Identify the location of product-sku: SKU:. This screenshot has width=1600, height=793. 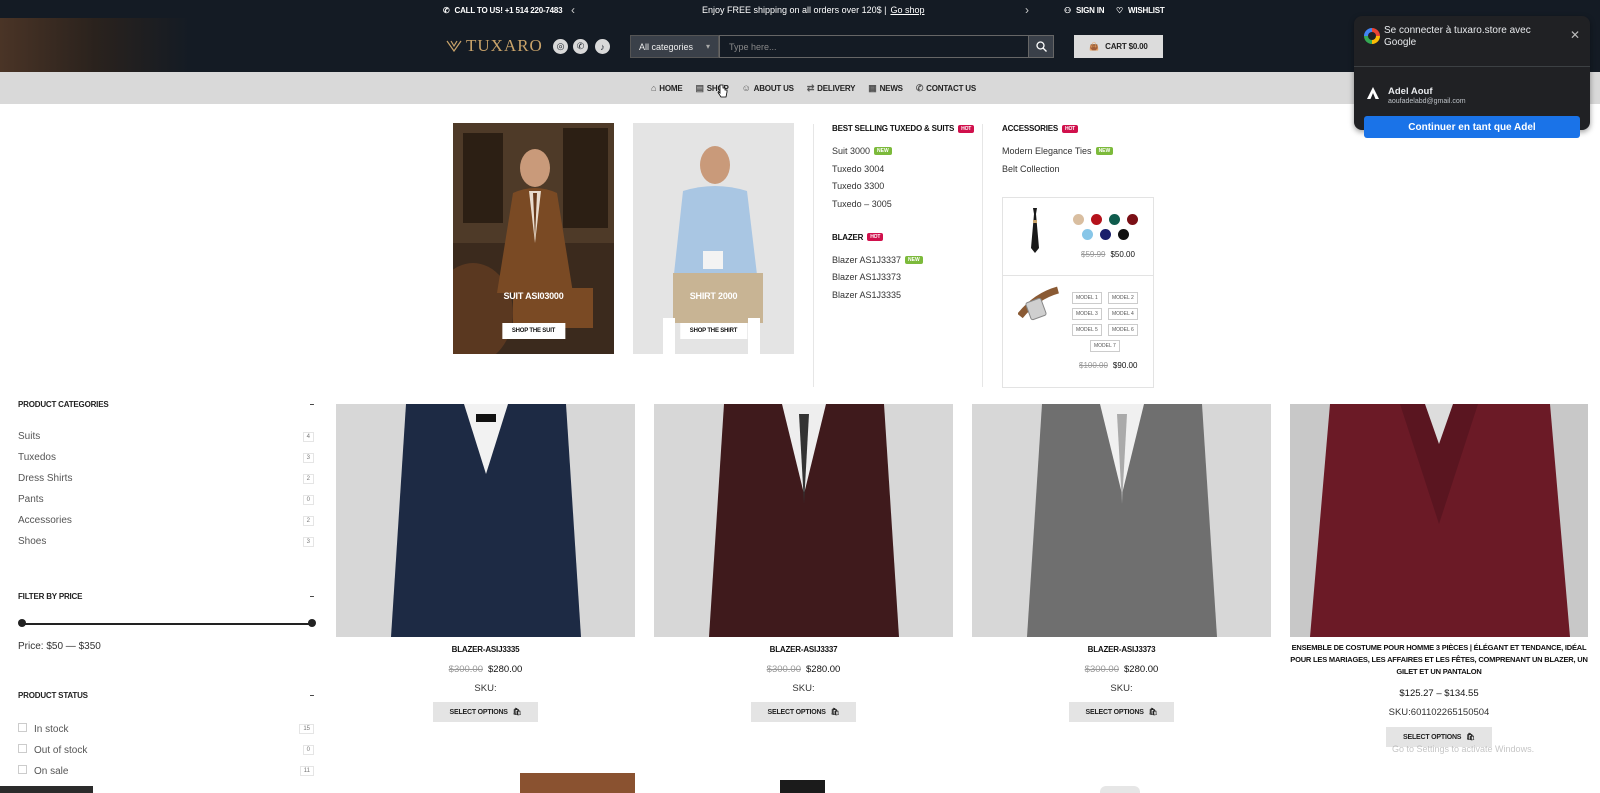
(1121, 688).